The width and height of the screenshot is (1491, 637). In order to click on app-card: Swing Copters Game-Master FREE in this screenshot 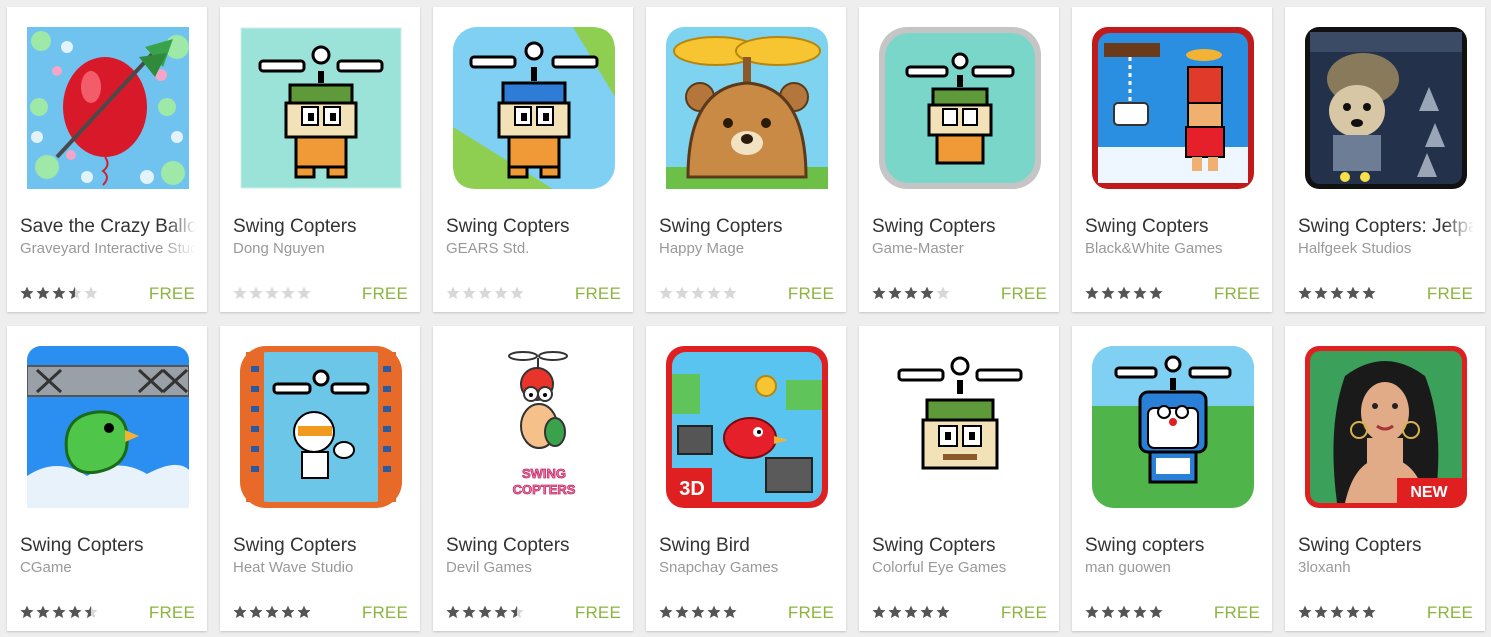, I will do `click(959, 159)`.